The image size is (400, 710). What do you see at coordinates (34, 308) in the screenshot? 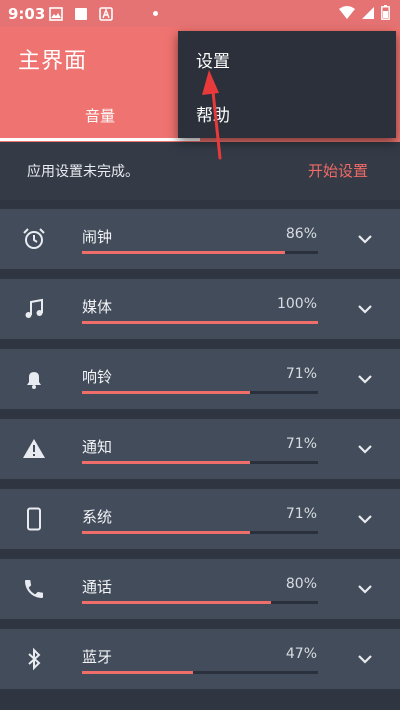
I see `music-note-icon` at bounding box center [34, 308].